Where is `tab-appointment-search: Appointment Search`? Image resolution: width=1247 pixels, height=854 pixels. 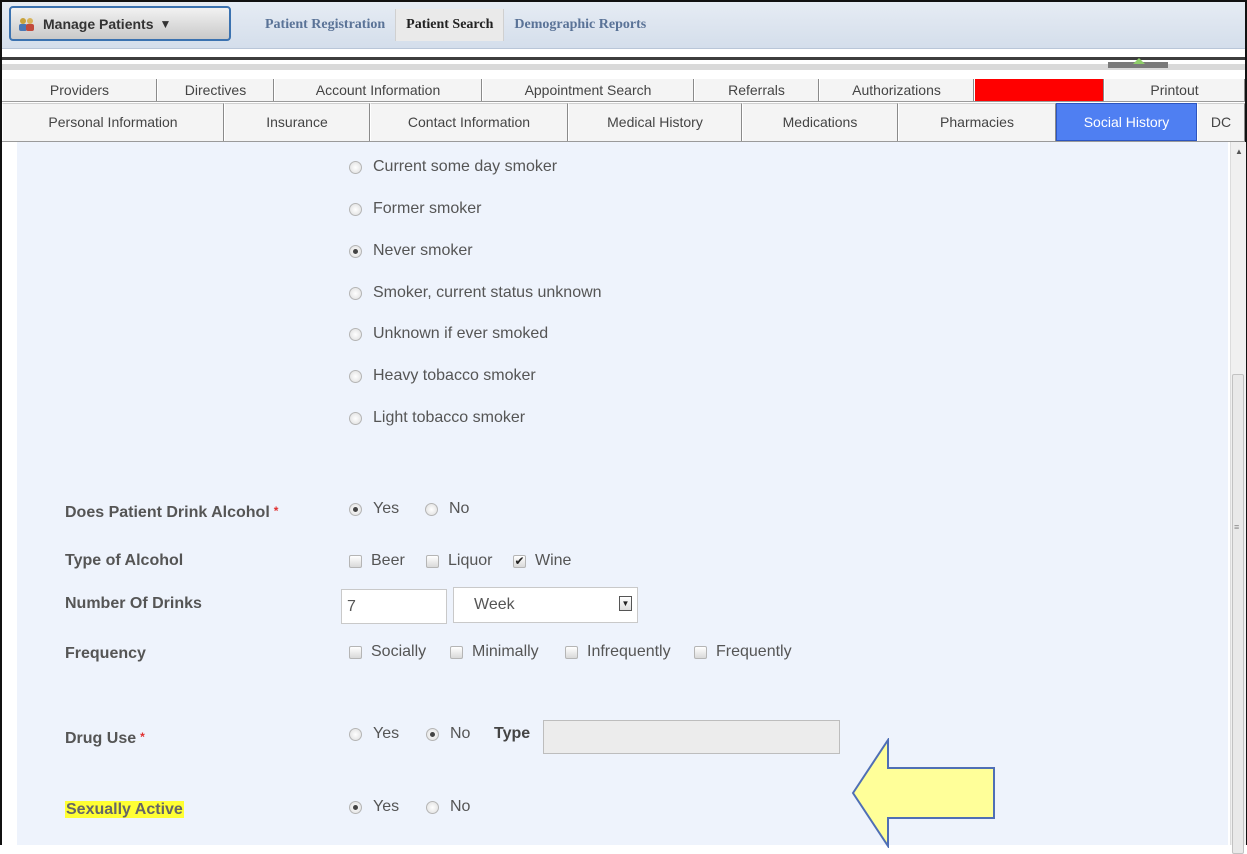
tab-appointment-search: Appointment Search is located at coordinates (588, 90).